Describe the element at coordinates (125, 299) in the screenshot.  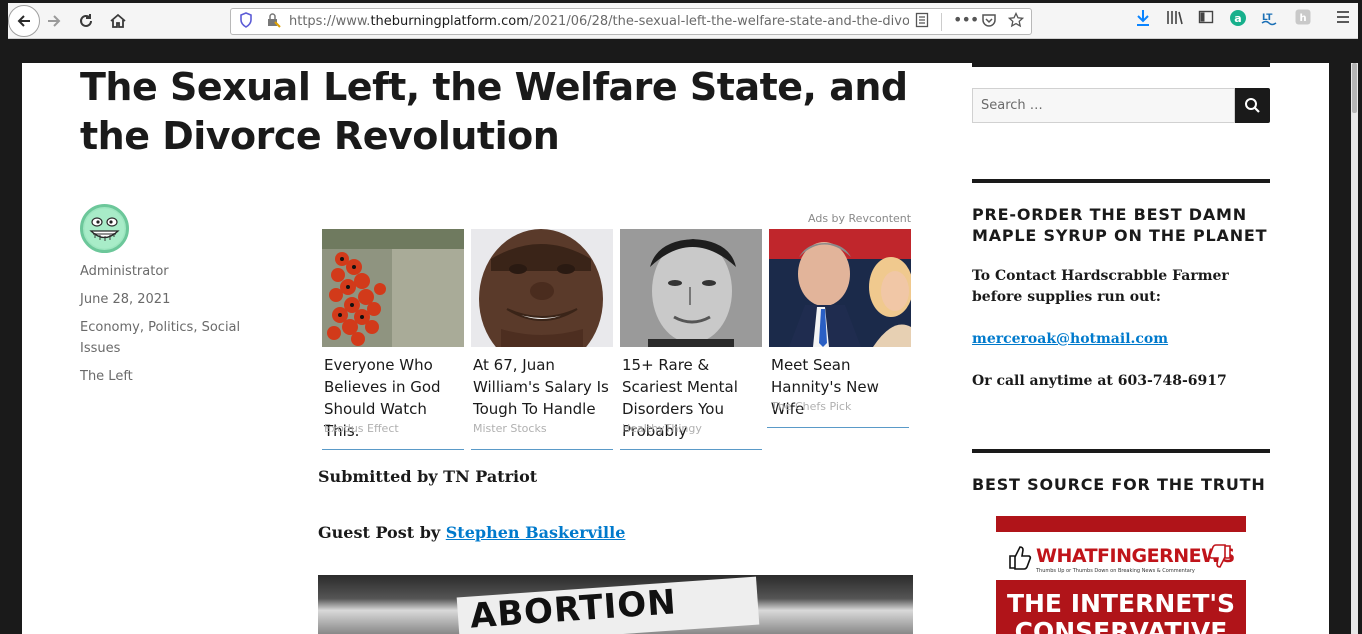
I see `post-date: June 28, 2021` at that location.